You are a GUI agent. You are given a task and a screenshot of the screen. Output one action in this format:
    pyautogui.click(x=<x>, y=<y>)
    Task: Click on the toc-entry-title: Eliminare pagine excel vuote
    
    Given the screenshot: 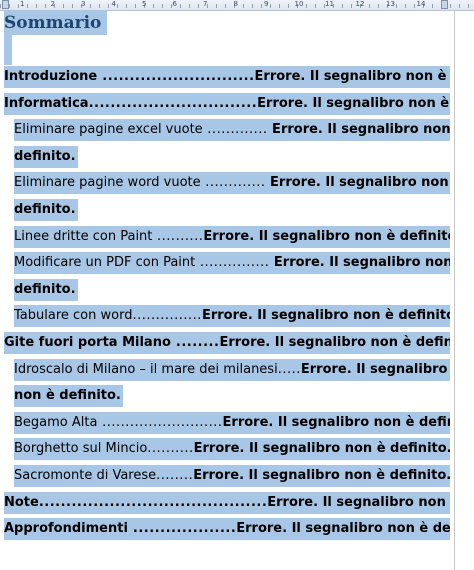 What is the action you would take?
    pyautogui.click(x=108, y=130)
    